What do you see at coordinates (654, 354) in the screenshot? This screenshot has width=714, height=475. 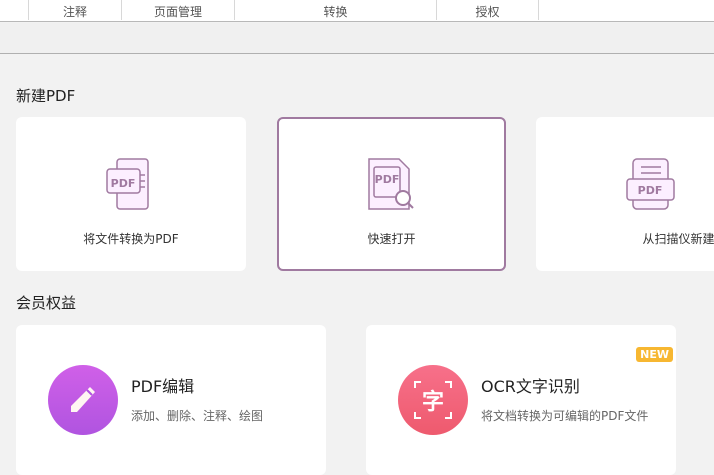 I see `new-badge: NEW` at bounding box center [654, 354].